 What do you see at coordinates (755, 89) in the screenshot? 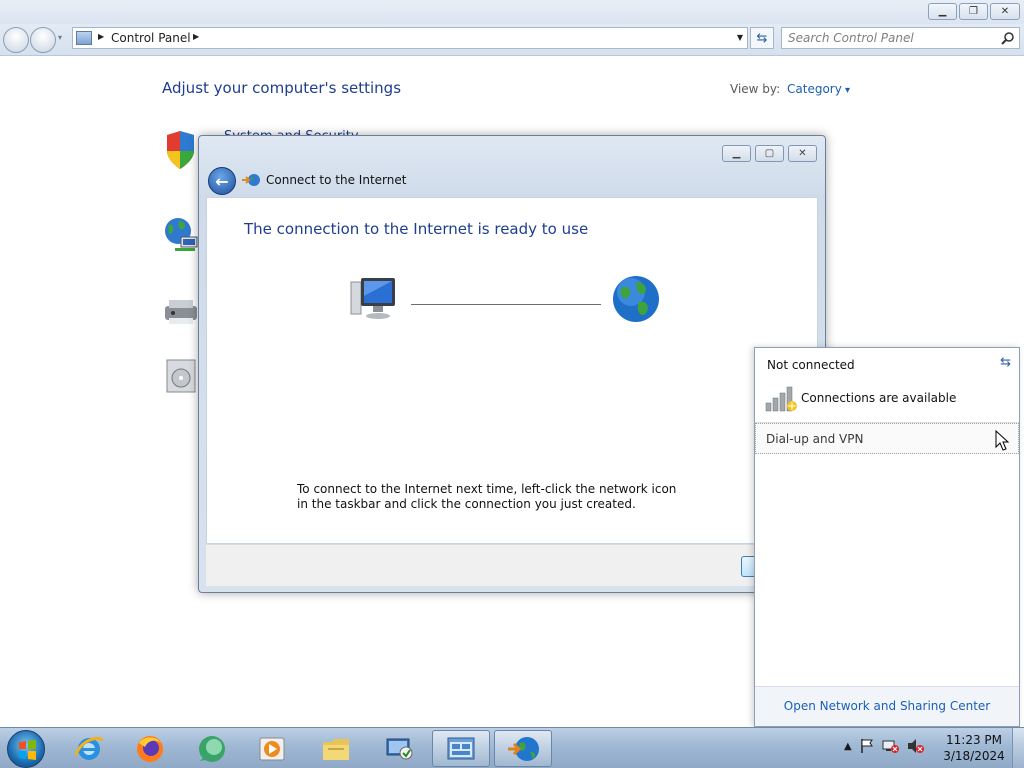
I see `view-by-label: View by:` at bounding box center [755, 89].